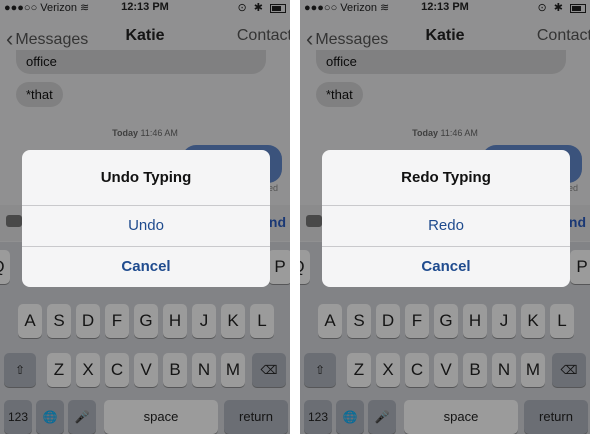 The image size is (590, 434). I want to click on redo-typing-alert: Redo Typing Redo Cancel, so click(446, 218).